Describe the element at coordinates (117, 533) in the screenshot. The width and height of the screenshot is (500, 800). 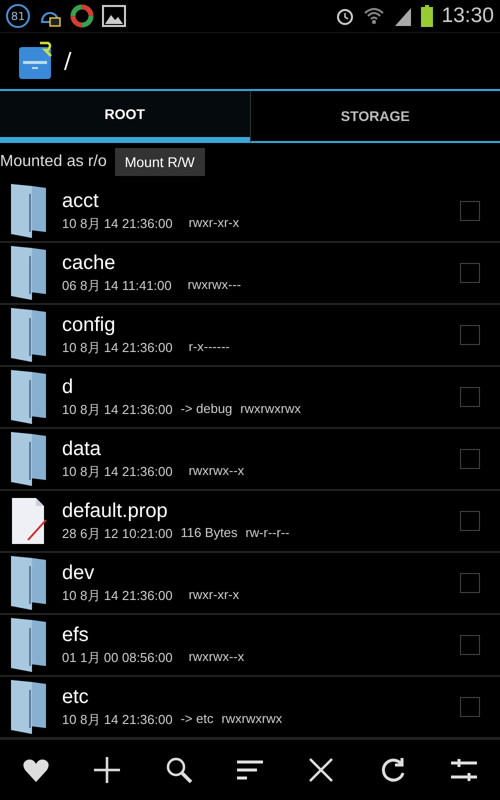
I see `modified-date: 28 6月 12 10:21:00` at that location.